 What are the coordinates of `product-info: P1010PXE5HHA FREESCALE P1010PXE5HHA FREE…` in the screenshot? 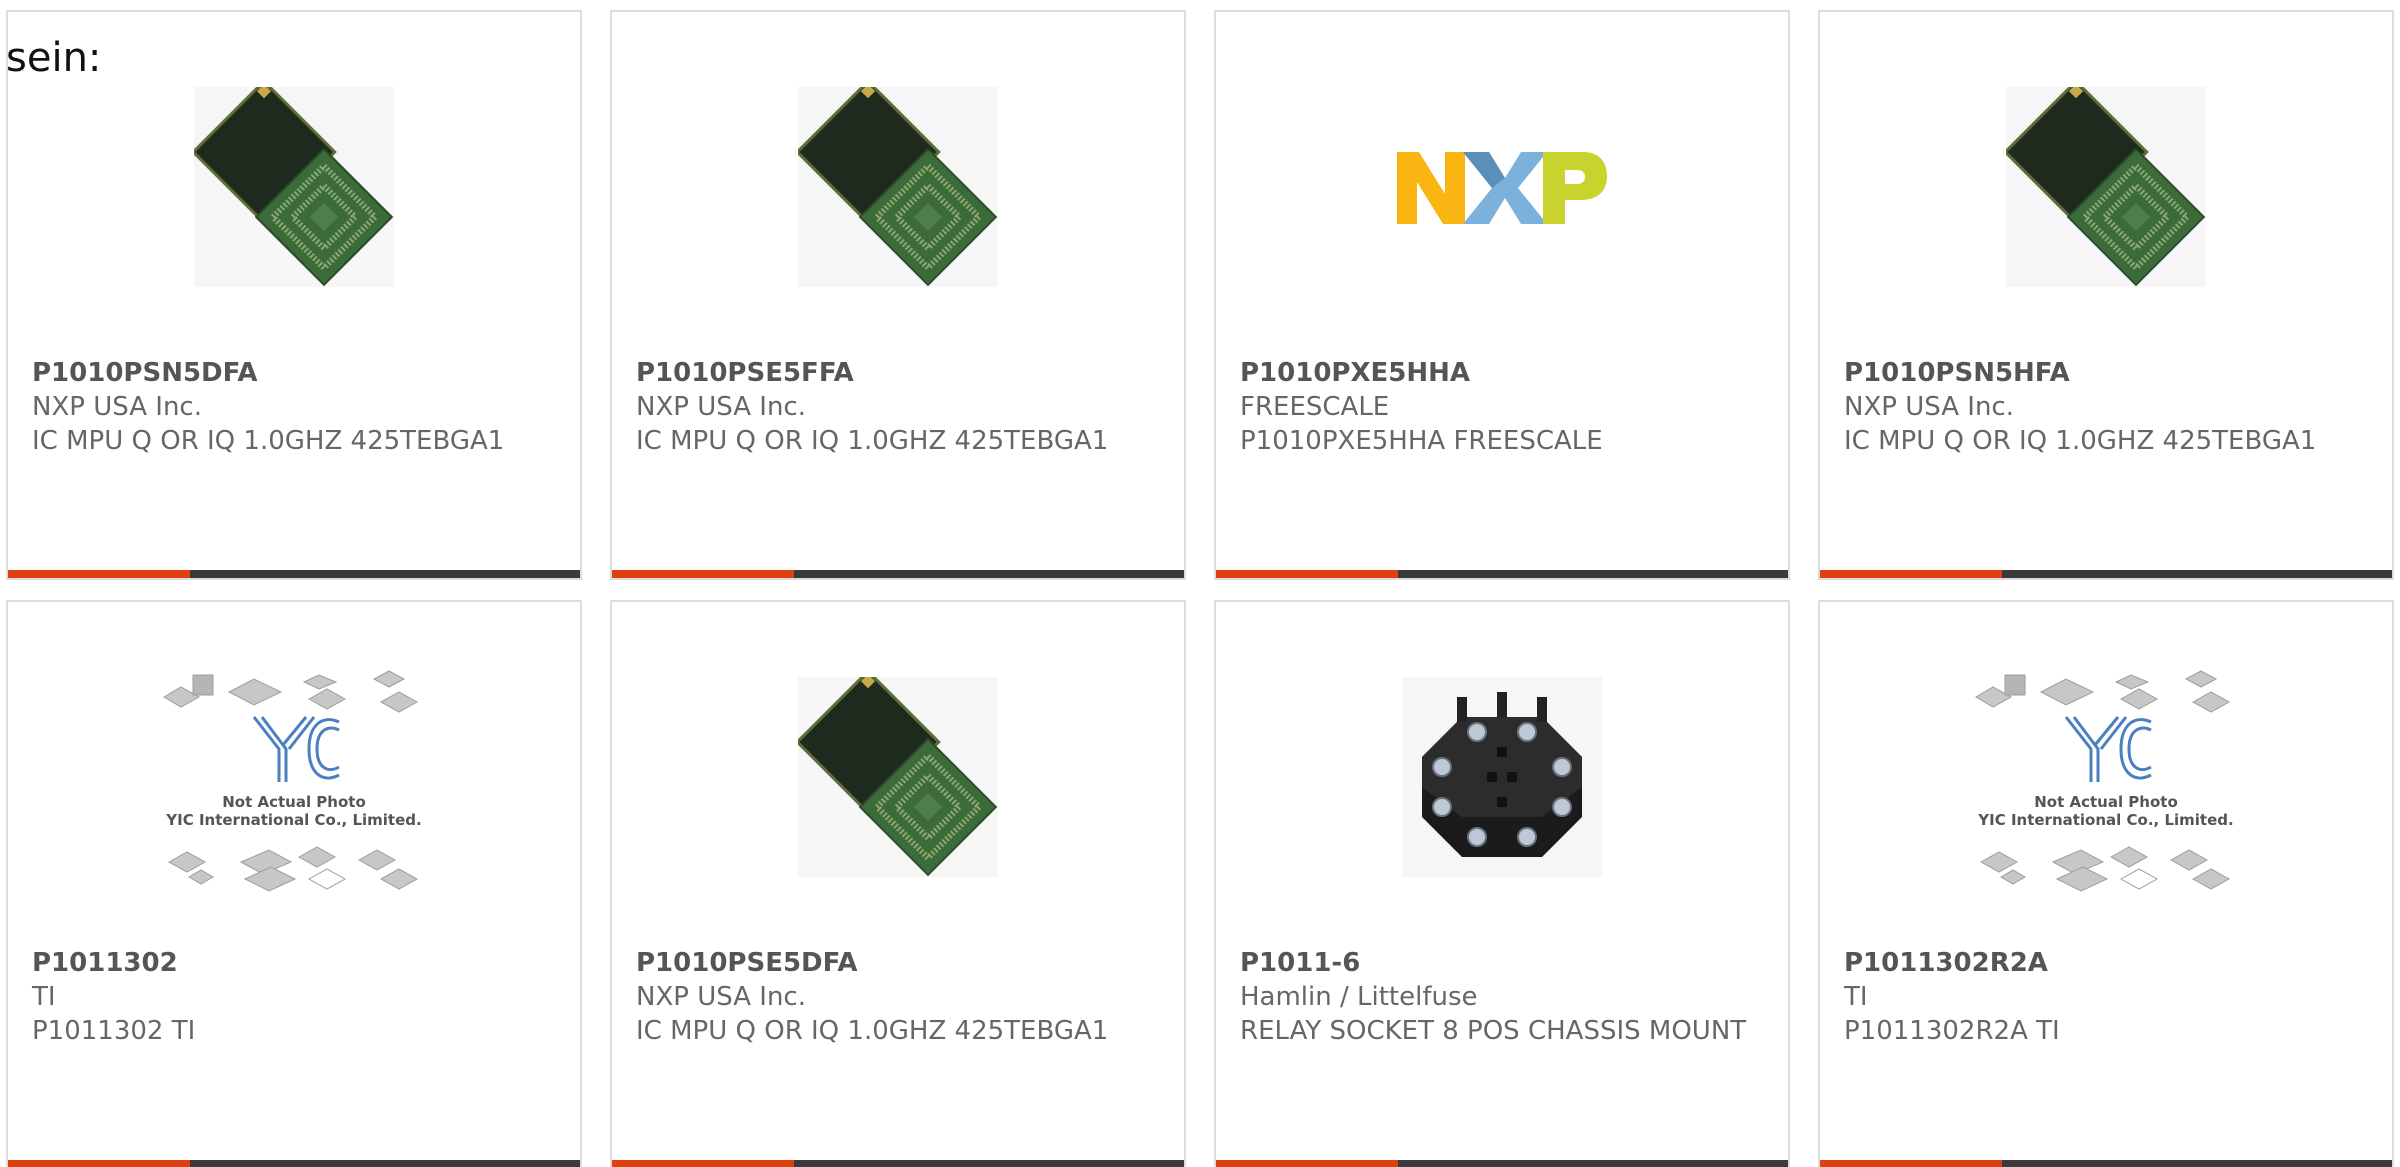 It's located at (1504, 407).